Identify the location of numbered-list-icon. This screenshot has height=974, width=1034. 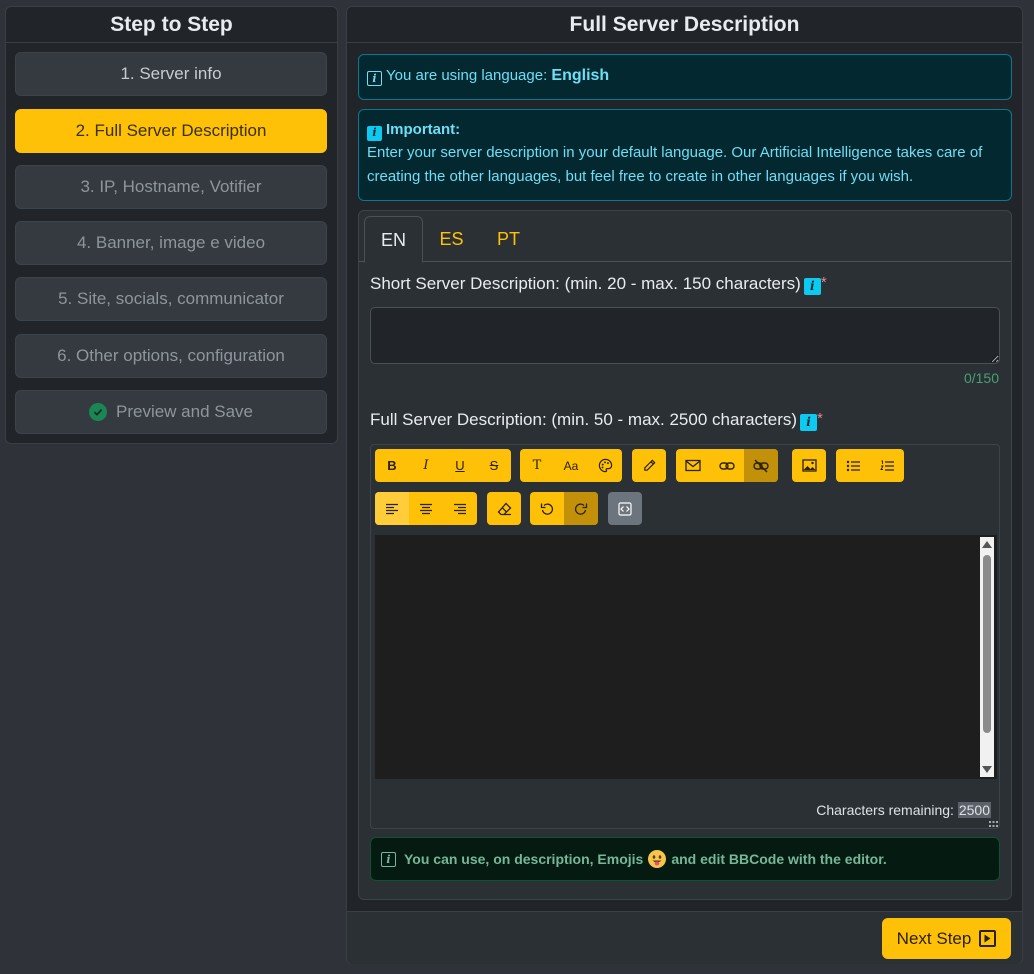
(886, 465).